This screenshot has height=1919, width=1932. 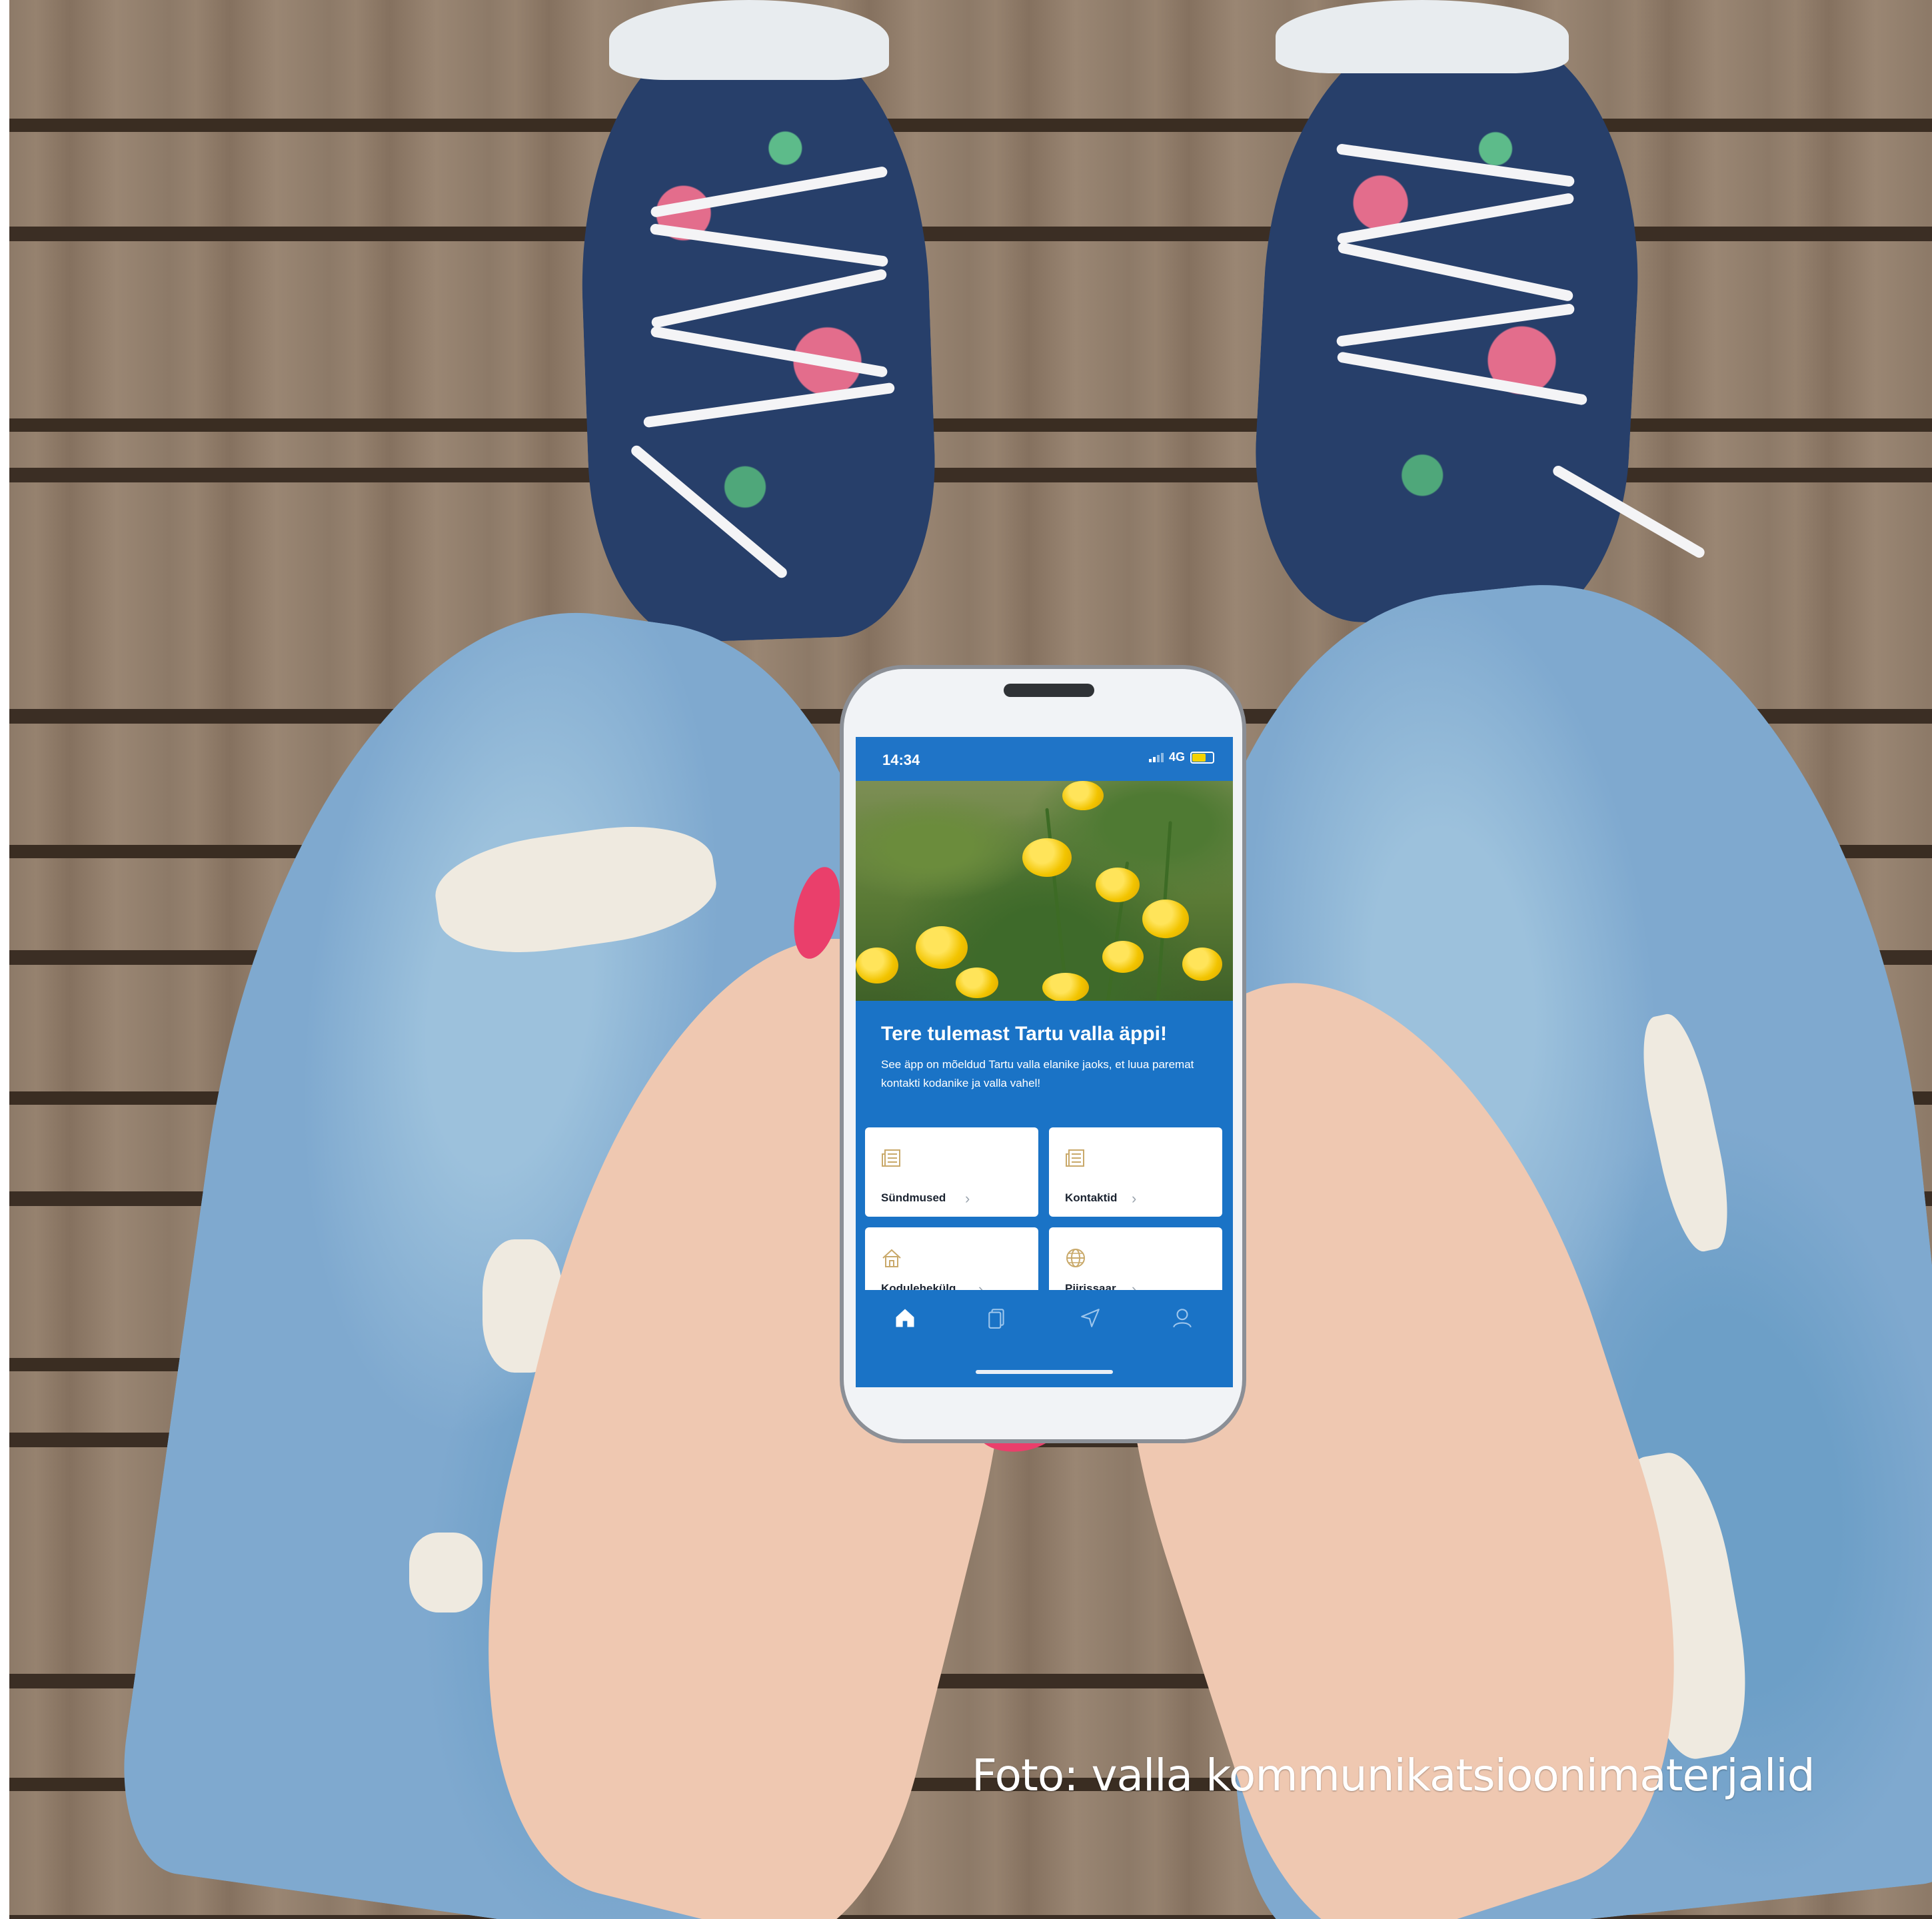 I want to click on status-time: 14:34, so click(x=901, y=760).